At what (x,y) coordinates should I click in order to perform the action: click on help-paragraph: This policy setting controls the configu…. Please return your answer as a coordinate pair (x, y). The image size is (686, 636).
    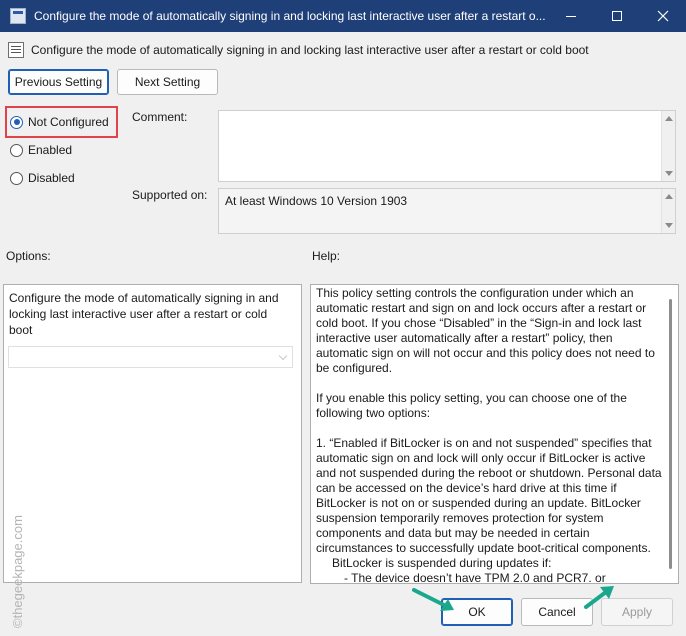
    Looking at the image, I should click on (485, 330).